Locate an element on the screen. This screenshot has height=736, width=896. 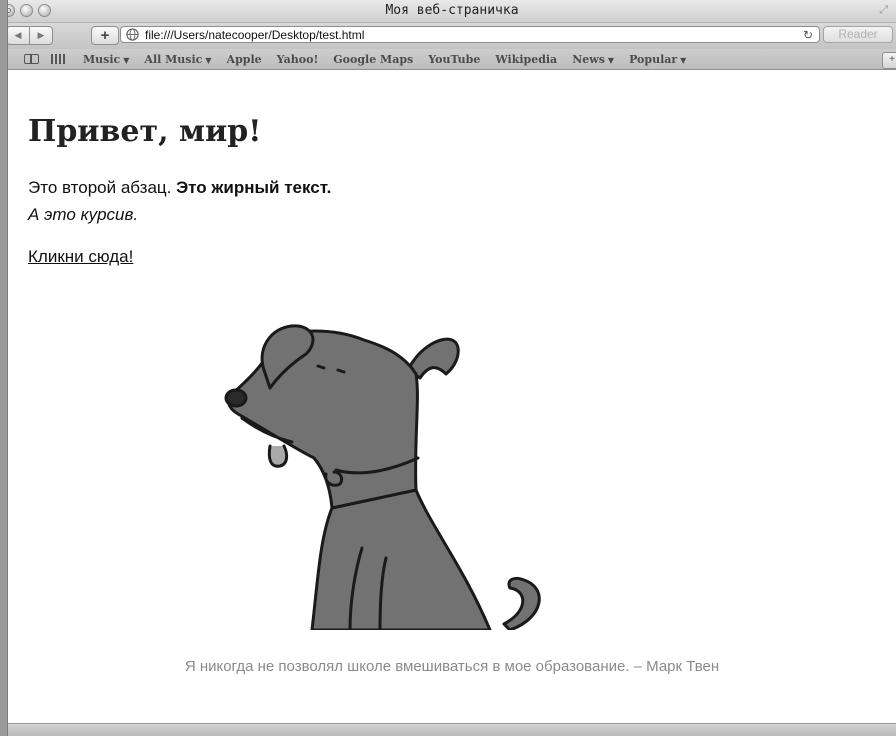
top-sites-icon is located at coordinates (58, 59).